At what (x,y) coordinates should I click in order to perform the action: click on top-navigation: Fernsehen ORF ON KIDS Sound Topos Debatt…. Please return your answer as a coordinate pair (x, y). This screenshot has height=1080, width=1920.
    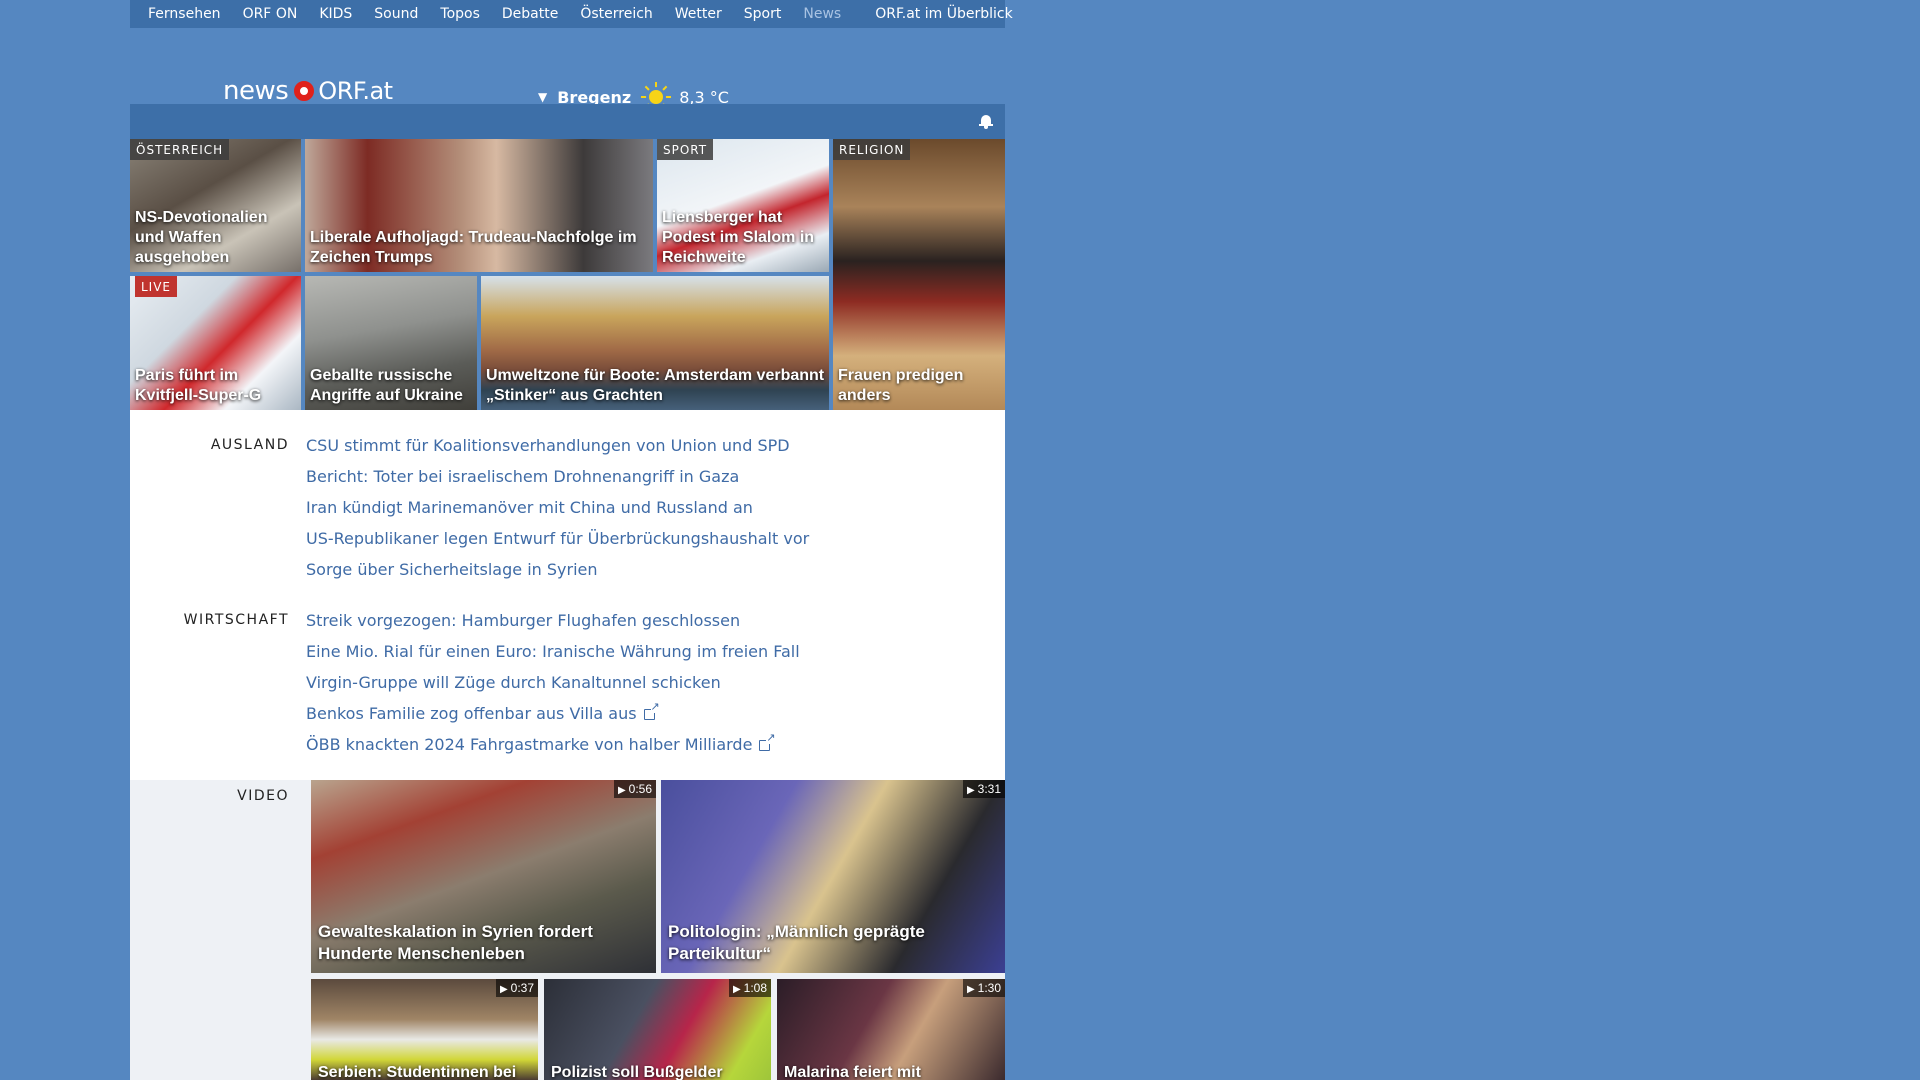
    Looking at the image, I should click on (571, 14).